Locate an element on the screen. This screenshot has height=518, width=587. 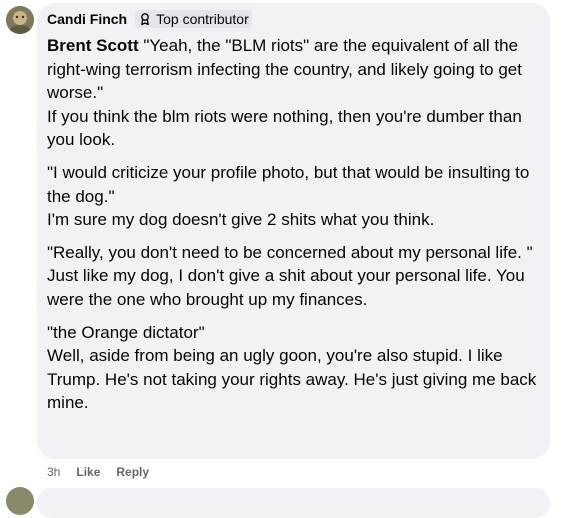
comment-actions: 3h Like Reply is located at coordinates (98, 472).